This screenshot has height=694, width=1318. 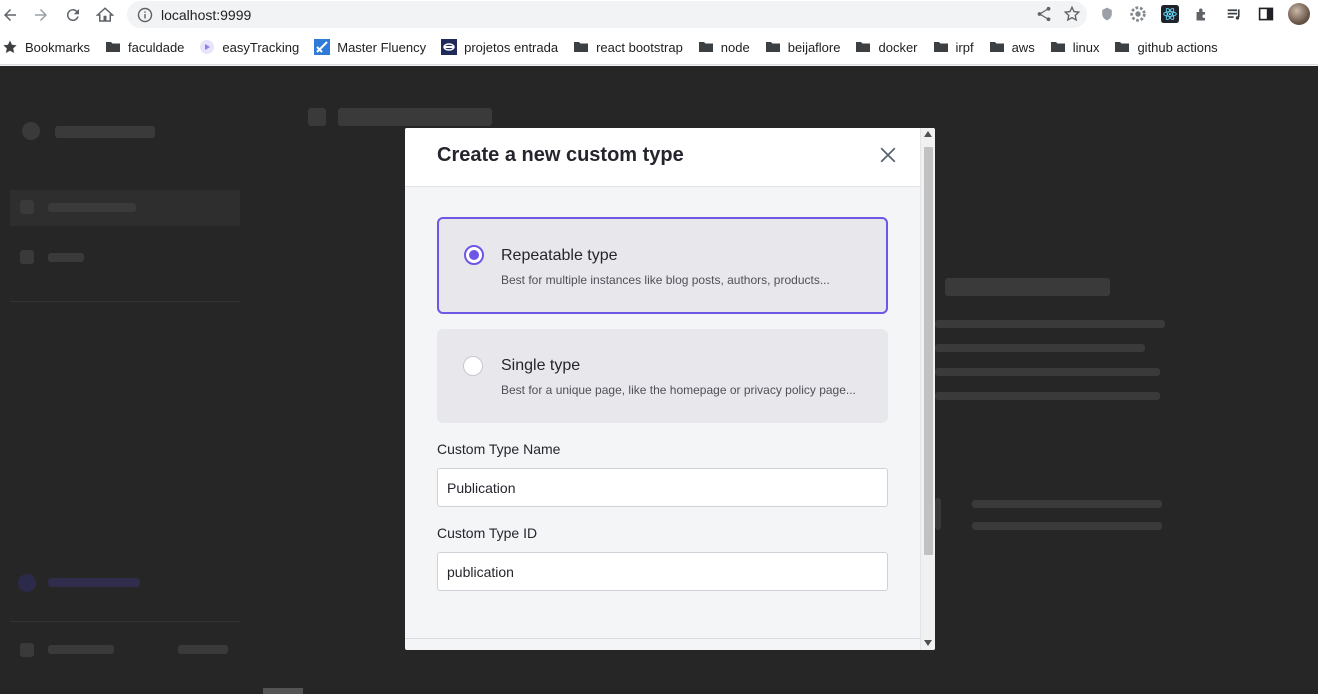 I want to click on bookmark-item-projetos-entrada: projetos entrada, so click(x=499, y=47).